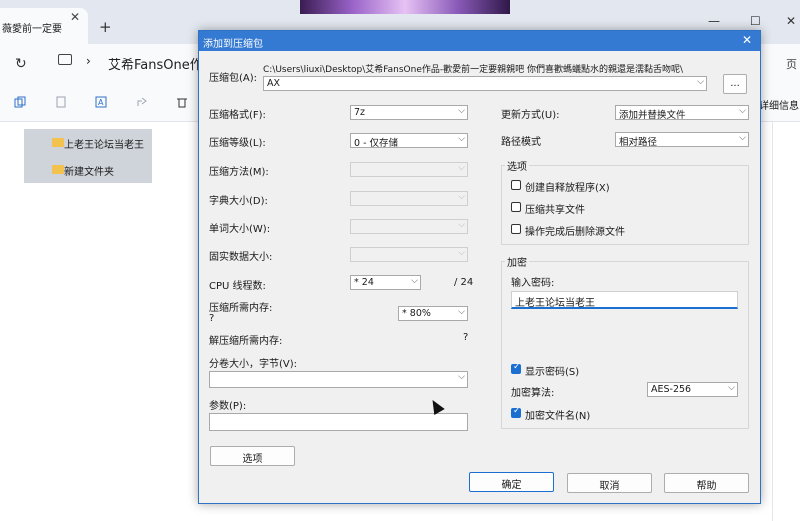 The image size is (800, 521). I want to click on level-label: 压缩等级(L):, so click(237, 143).